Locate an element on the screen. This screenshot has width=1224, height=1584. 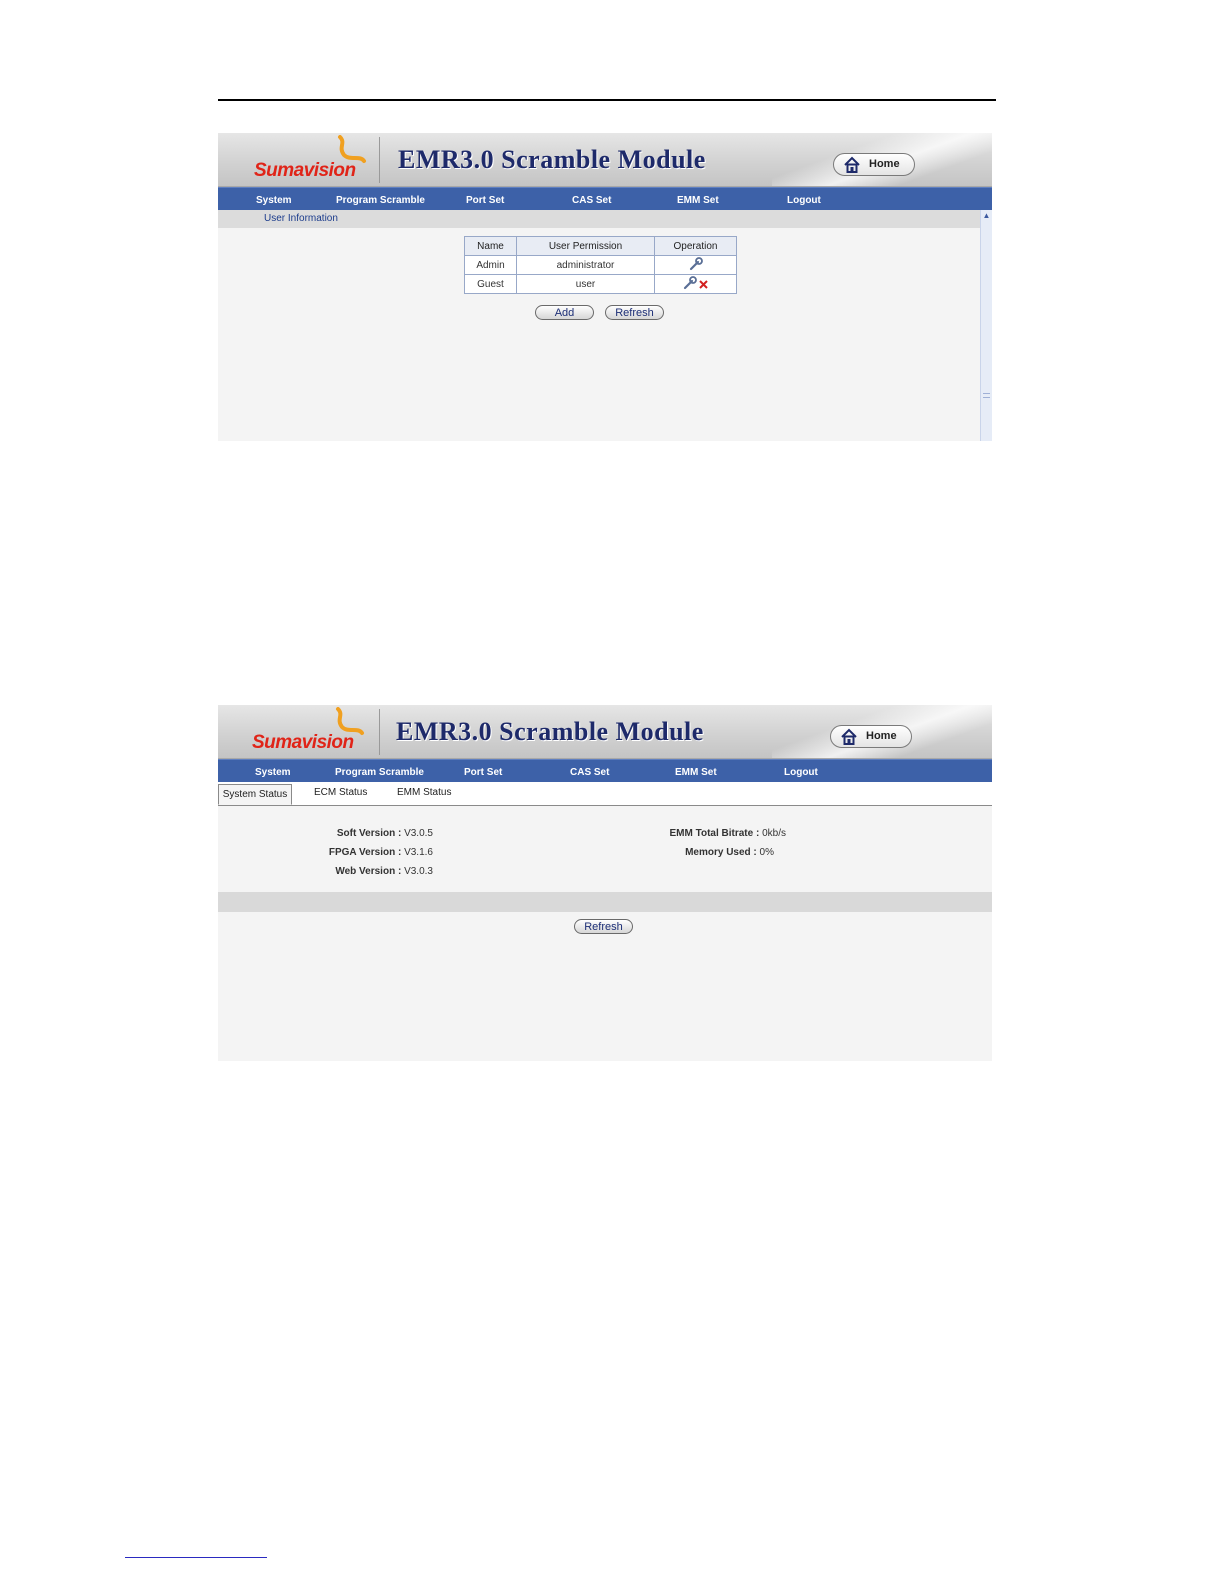
cell-permission: user is located at coordinates (585, 284).